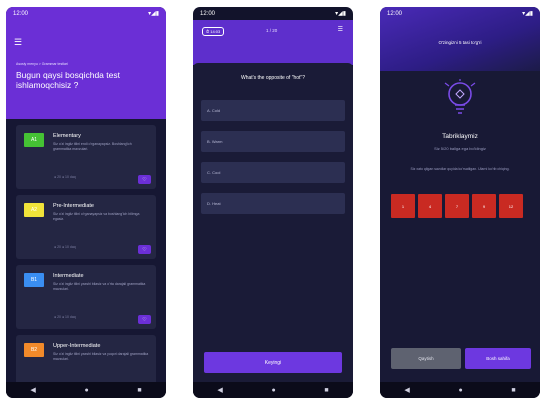  What do you see at coordinates (484, 206) in the screenshot?
I see `mistake-item: 9` at bounding box center [484, 206].